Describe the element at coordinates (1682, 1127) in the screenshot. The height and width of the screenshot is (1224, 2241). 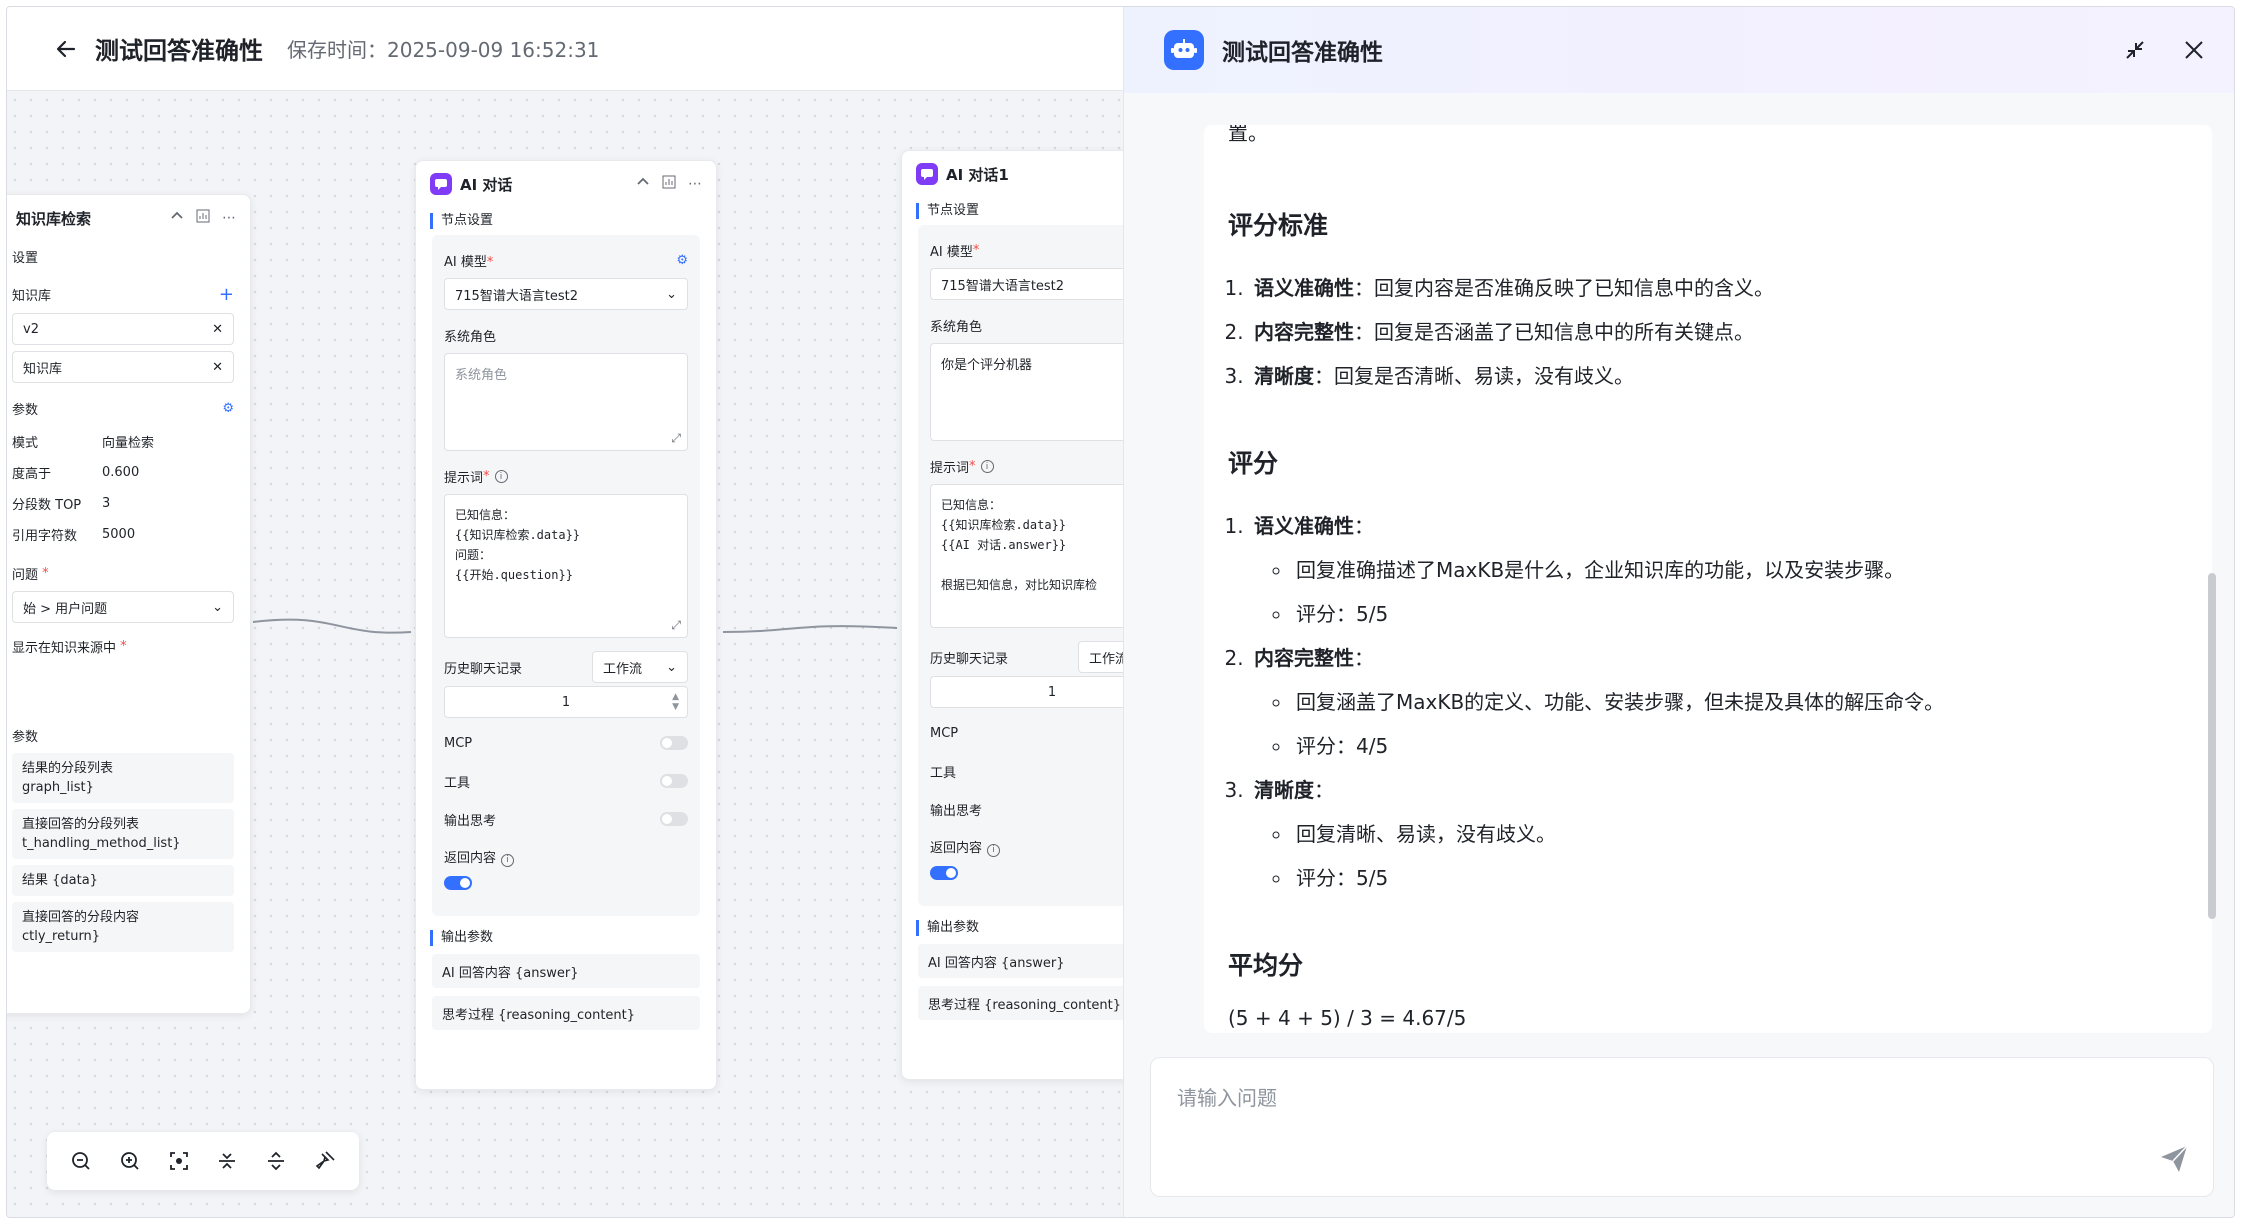
I see `question-input` at that location.